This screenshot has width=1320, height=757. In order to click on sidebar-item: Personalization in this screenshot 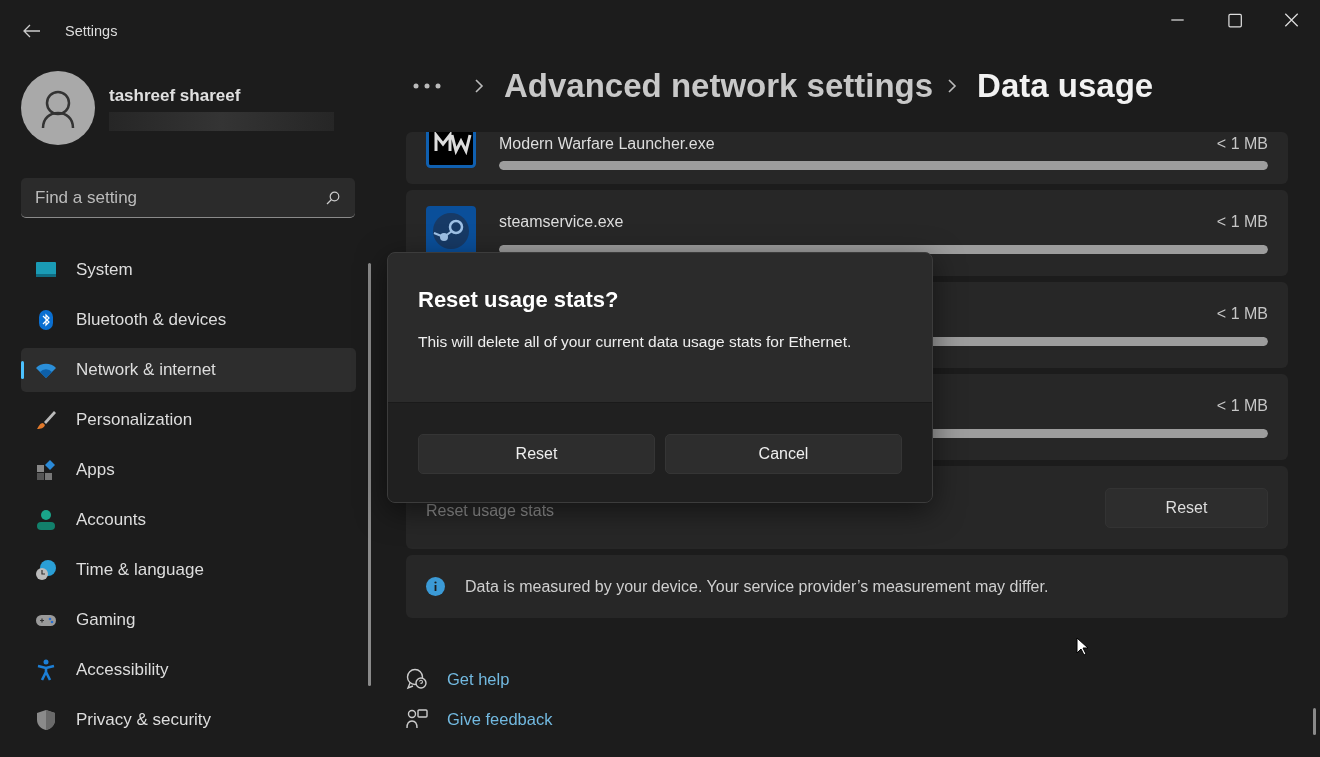, I will do `click(188, 420)`.